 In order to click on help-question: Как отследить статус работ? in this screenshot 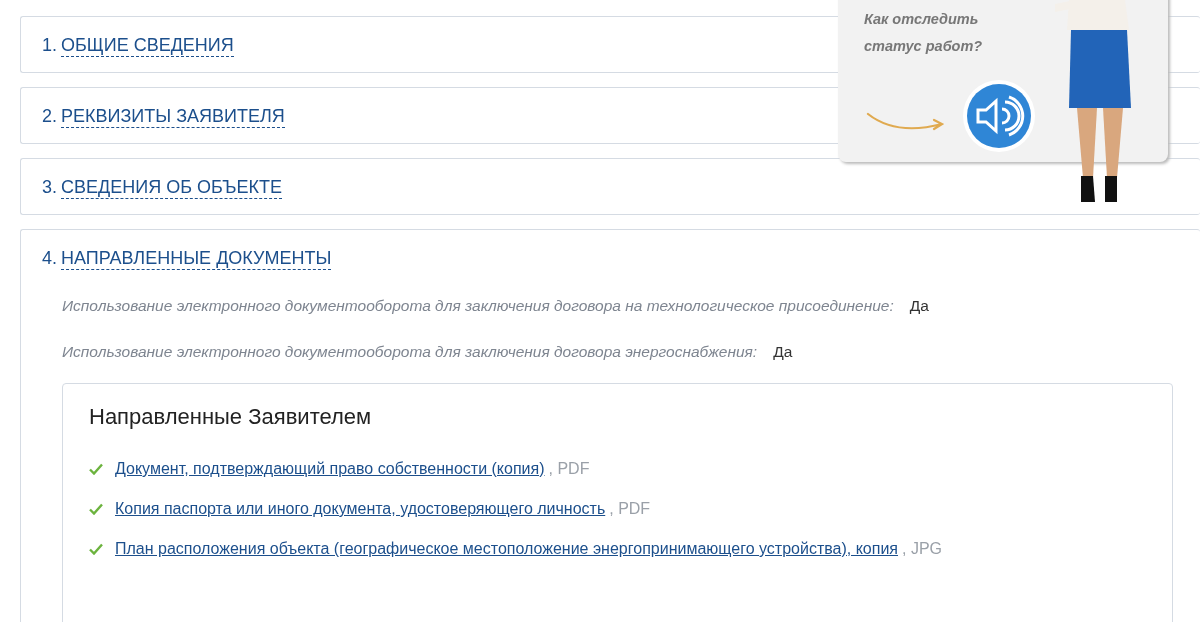, I will do `click(924, 33)`.